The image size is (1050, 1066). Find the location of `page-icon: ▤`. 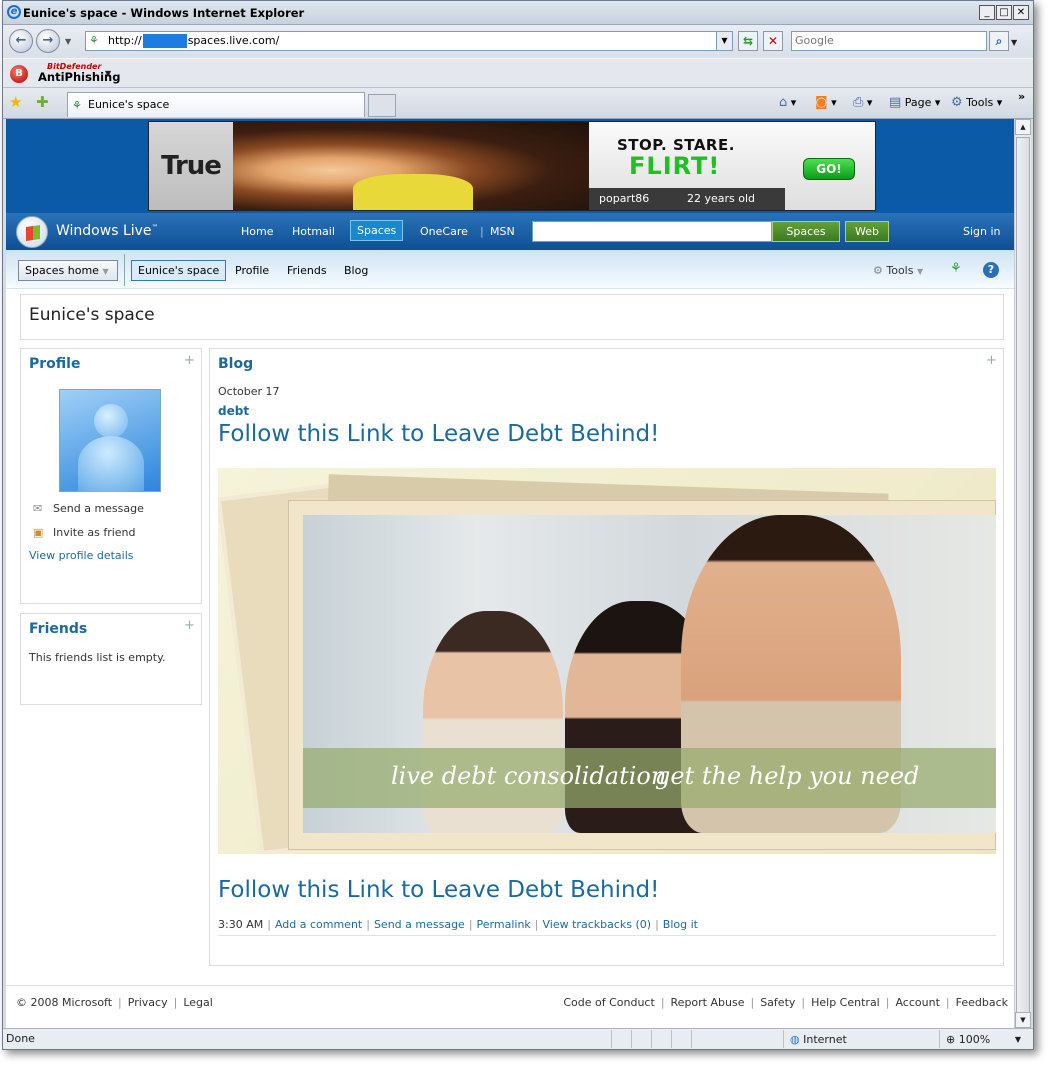

page-icon: ▤ is located at coordinates (895, 102).